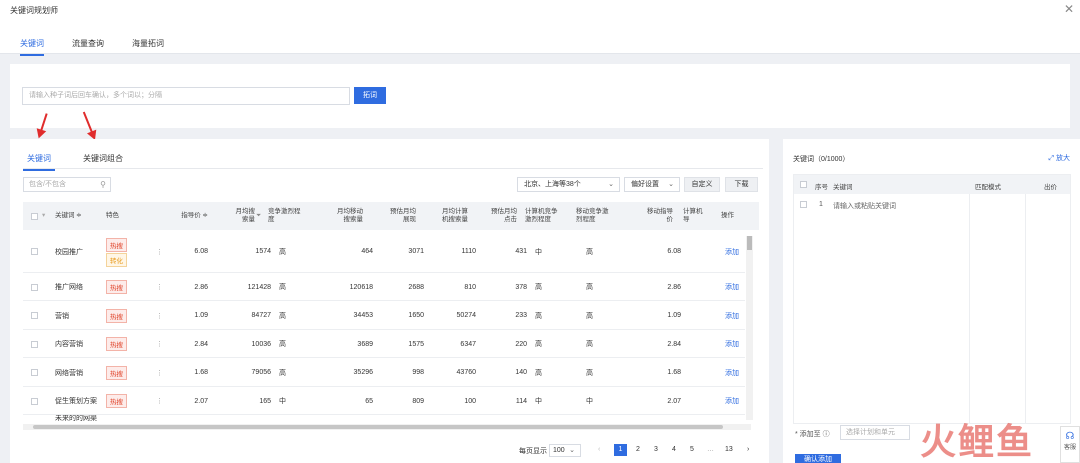 This screenshot has width=1080, height=463. What do you see at coordinates (68, 216) in the screenshot?
I see `col-keyword: 关键词 ≑` at bounding box center [68, 216].